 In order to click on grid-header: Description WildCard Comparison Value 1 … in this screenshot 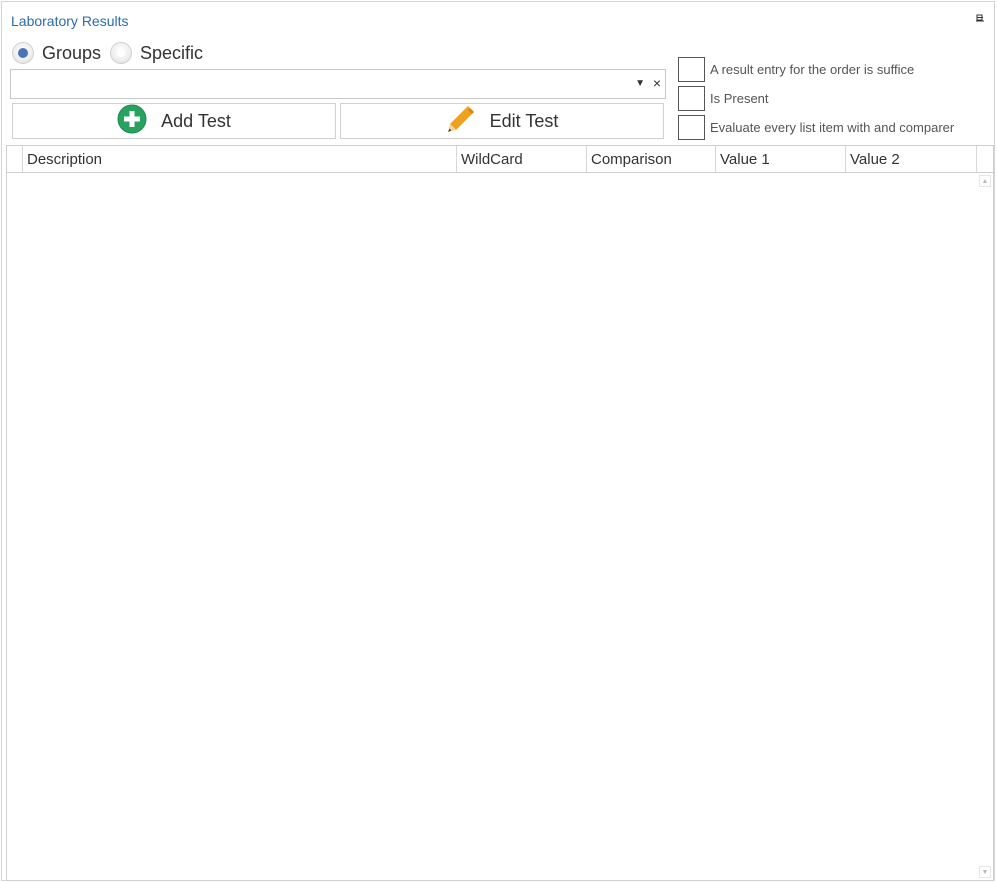, I will do `click(500, 159)`.